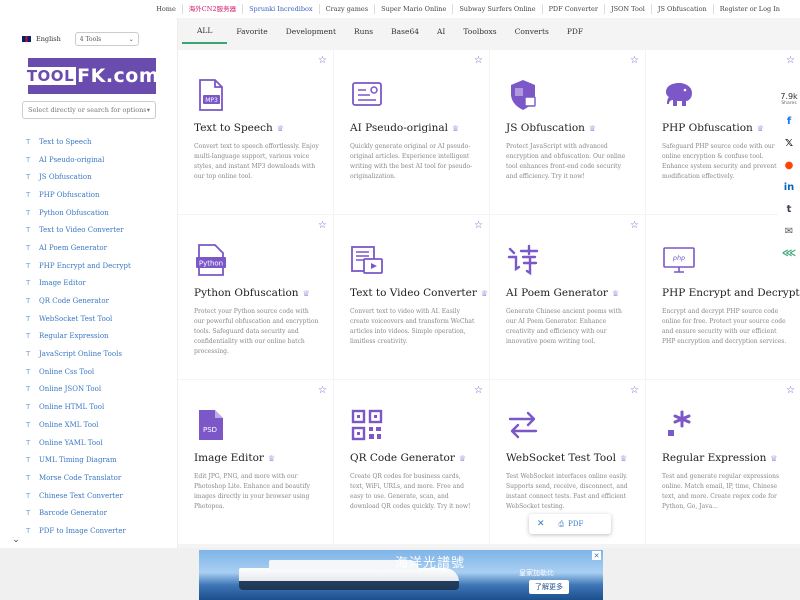 Image resolution: width=800 pixels, height=600 pixels. Describe the element at coordinates (74, 336) in the screenshot. I see `sidebar-tool-label: Regular Expression` at that location.